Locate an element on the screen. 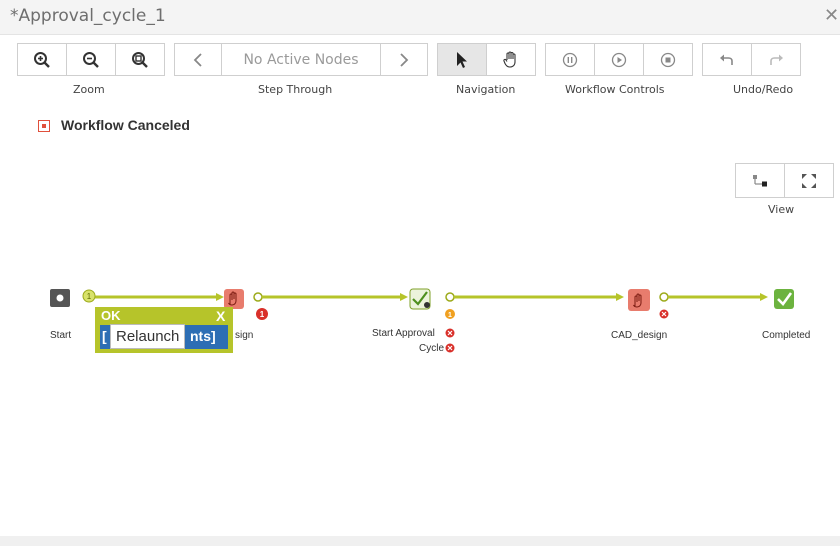  connector-design-approval is located at coordinates (330, 297).